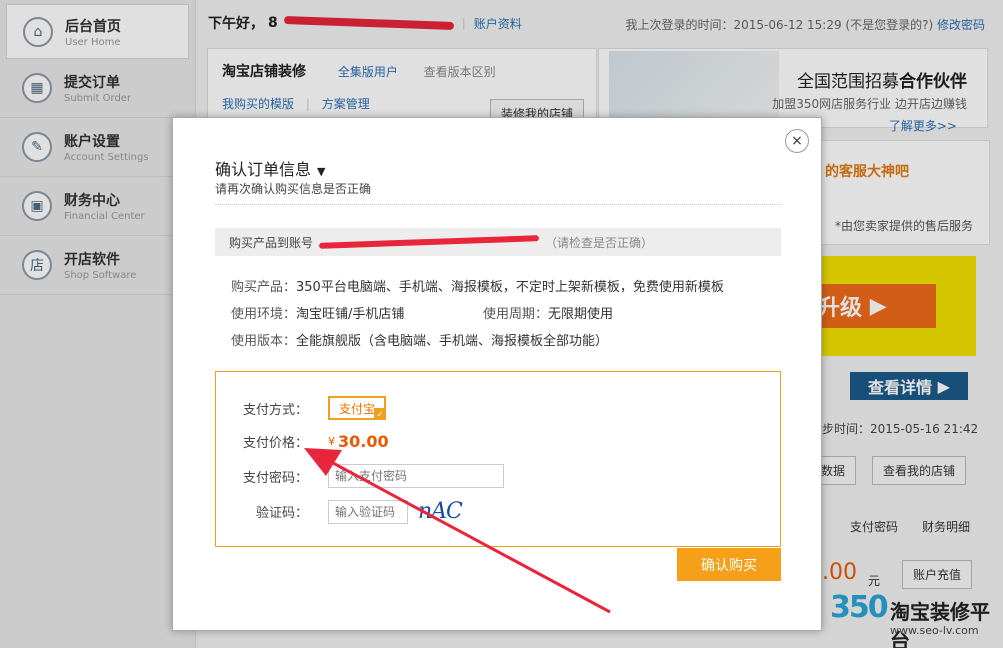 The height and width of the screenshot is (648, 1003). Describe the element at coordinates (271, 242) in the screenshot. I see `account-prefix: 购买产品到账号` at that location.